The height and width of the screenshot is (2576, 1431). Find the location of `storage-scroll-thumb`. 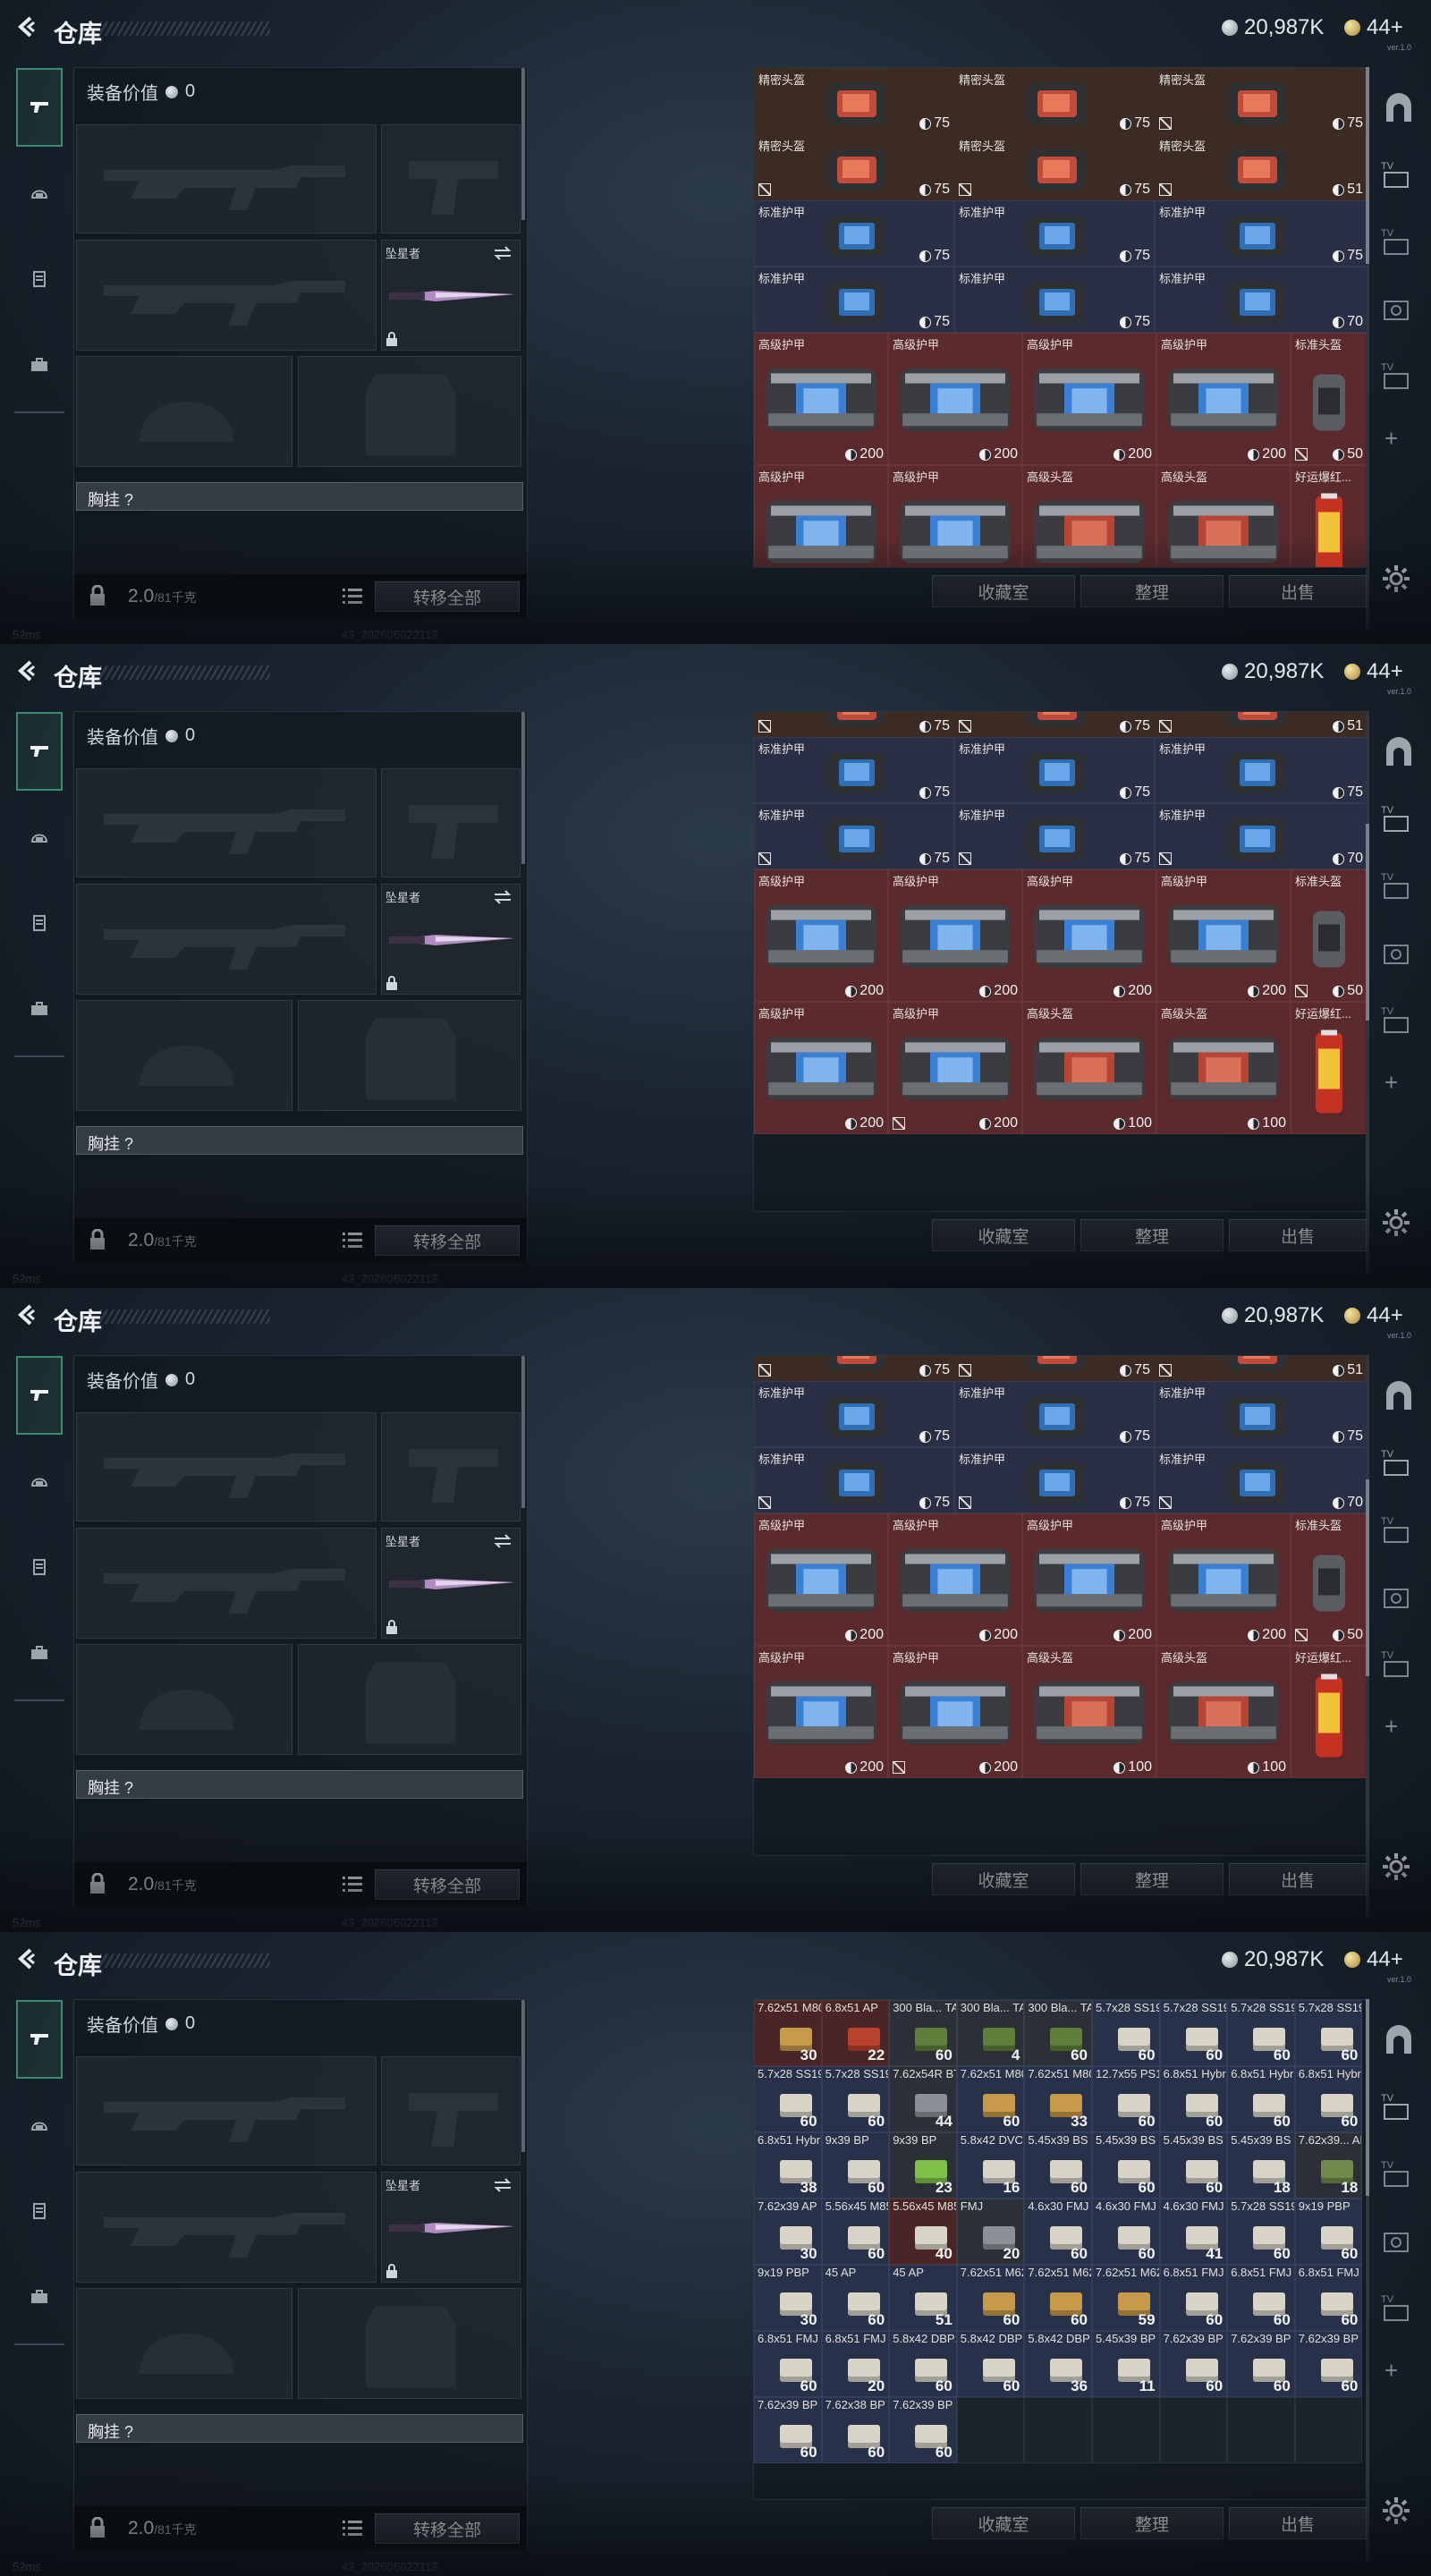

storage-scroll-thumb is located at coordinates (1368, 922).